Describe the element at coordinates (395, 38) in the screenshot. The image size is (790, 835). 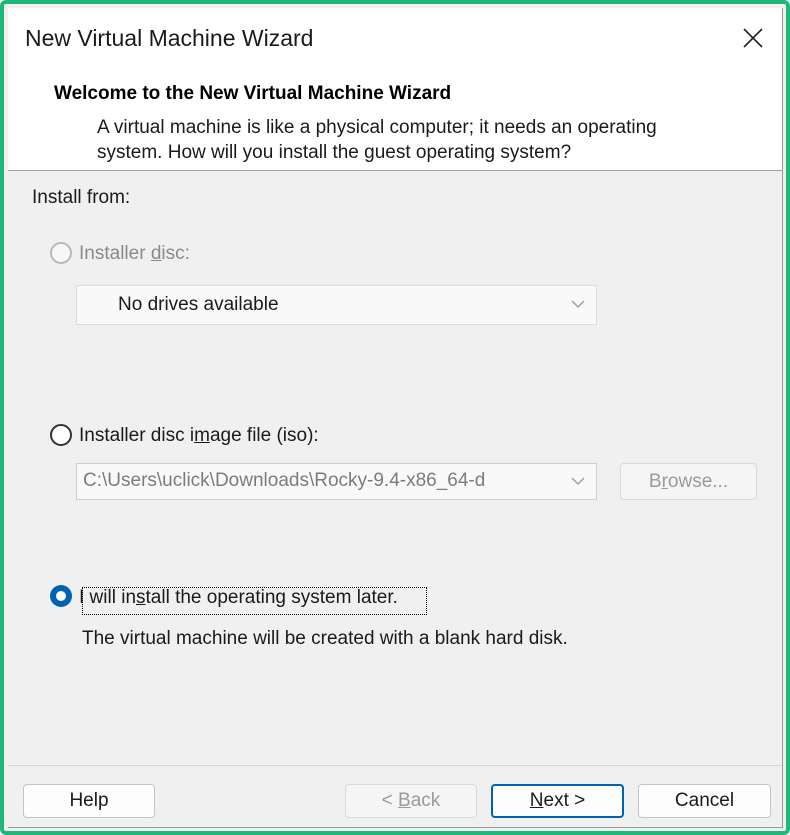
I see `title-bar: New Virtual Machine Wizard` at that location.